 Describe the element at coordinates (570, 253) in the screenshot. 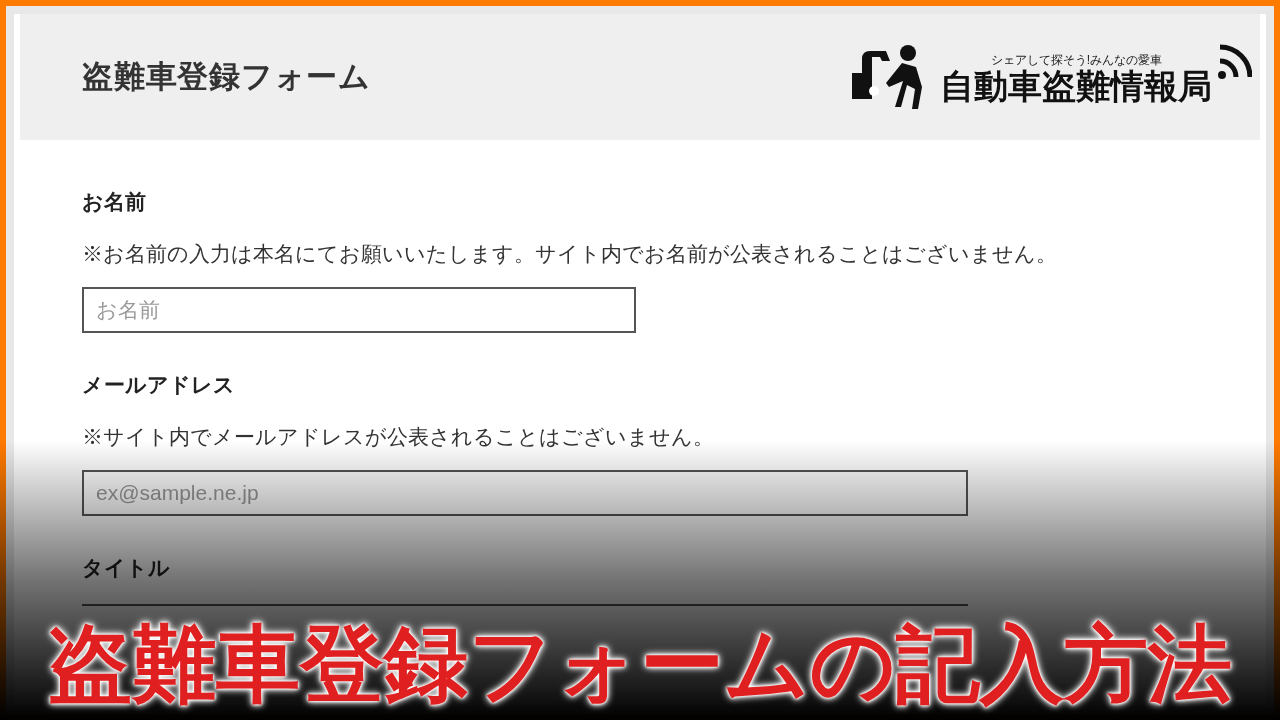

I see `field-note: ※お名前の入力は本名にてお願いいたします。サイト内でお名前が公表されることはございません。` at that location.